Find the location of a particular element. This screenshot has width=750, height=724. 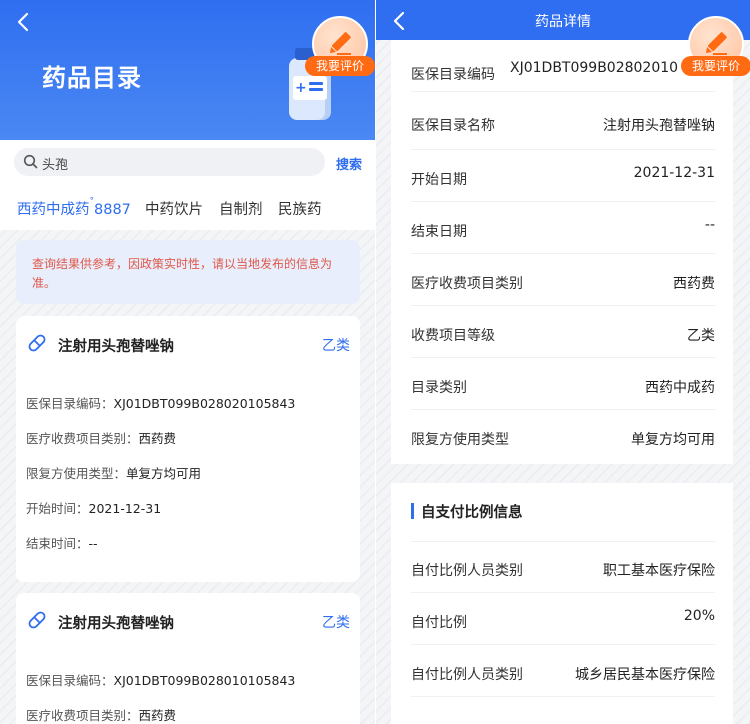

tab-ethnic-medicine: 民族药 is located at coordinates (300, 208).